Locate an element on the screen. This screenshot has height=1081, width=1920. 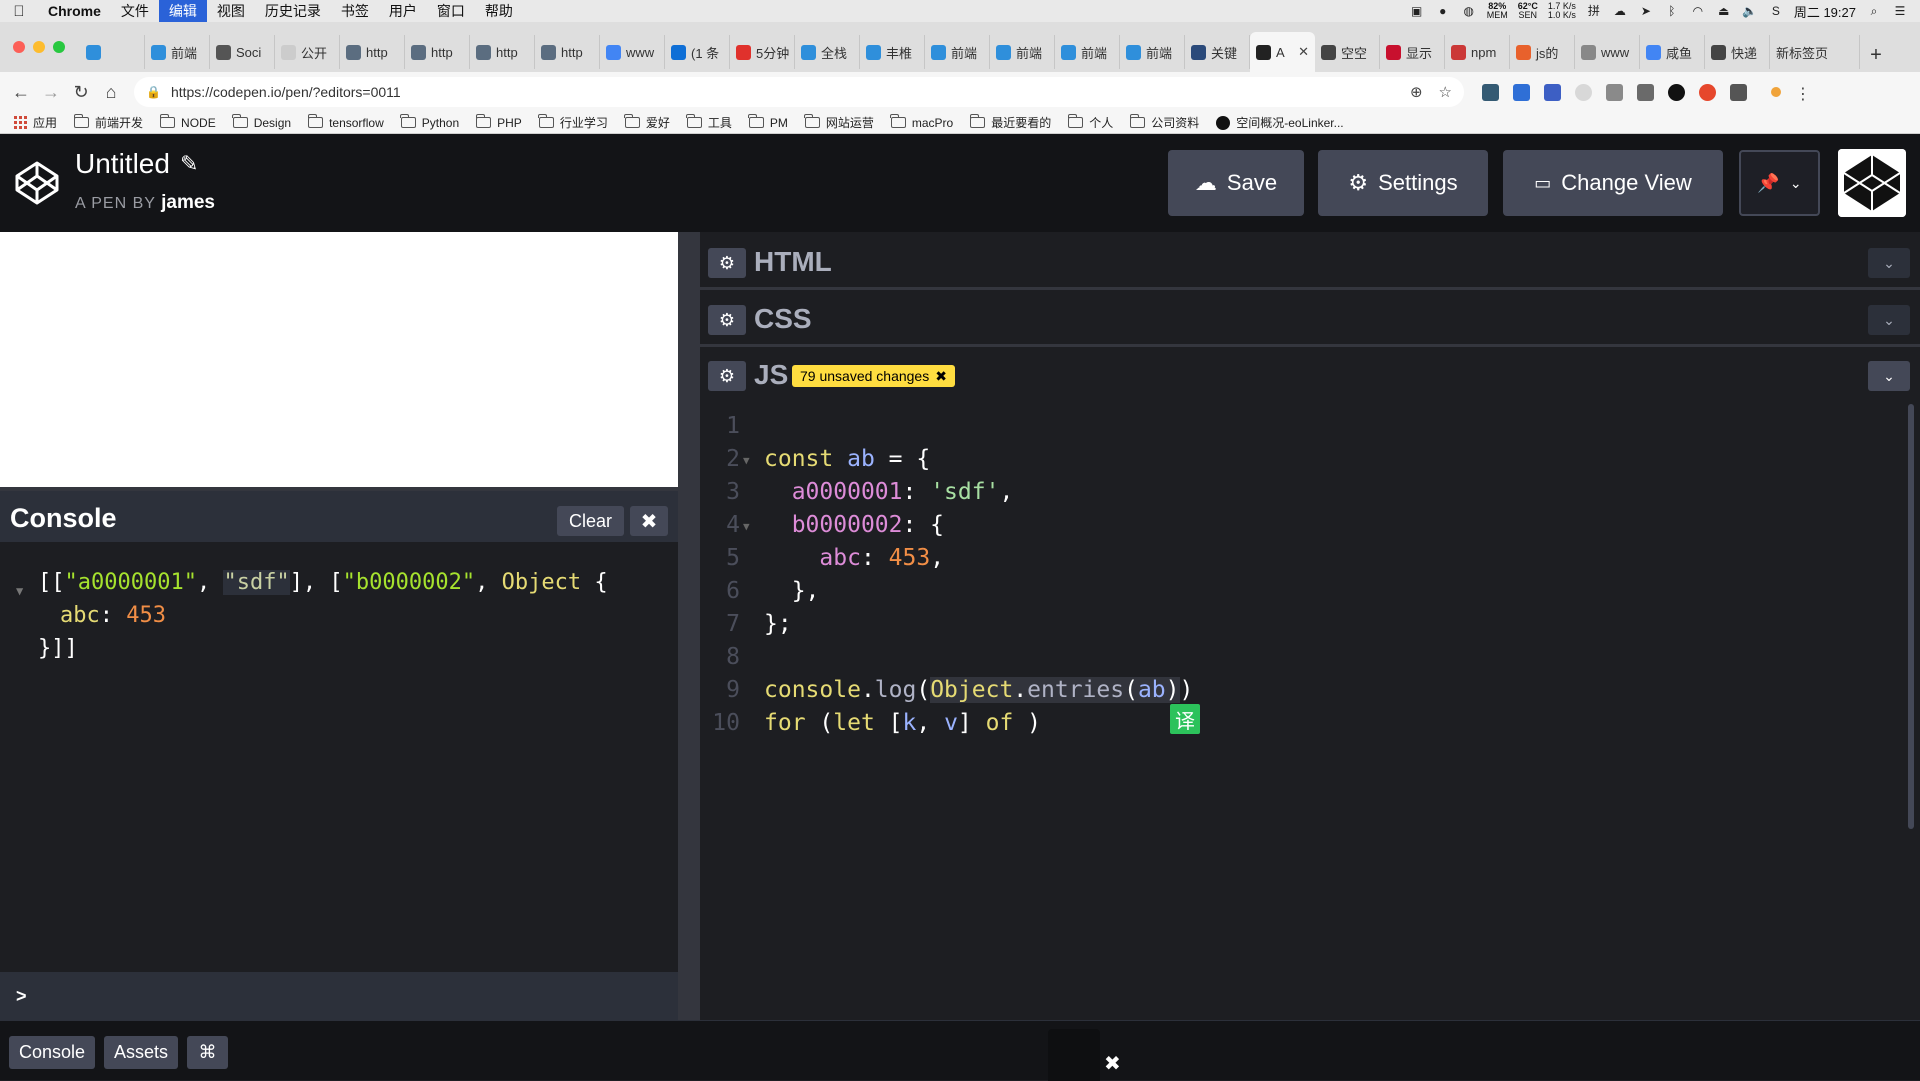
bookmark-item: 公司资料 is located at coordinates (1164, 122).